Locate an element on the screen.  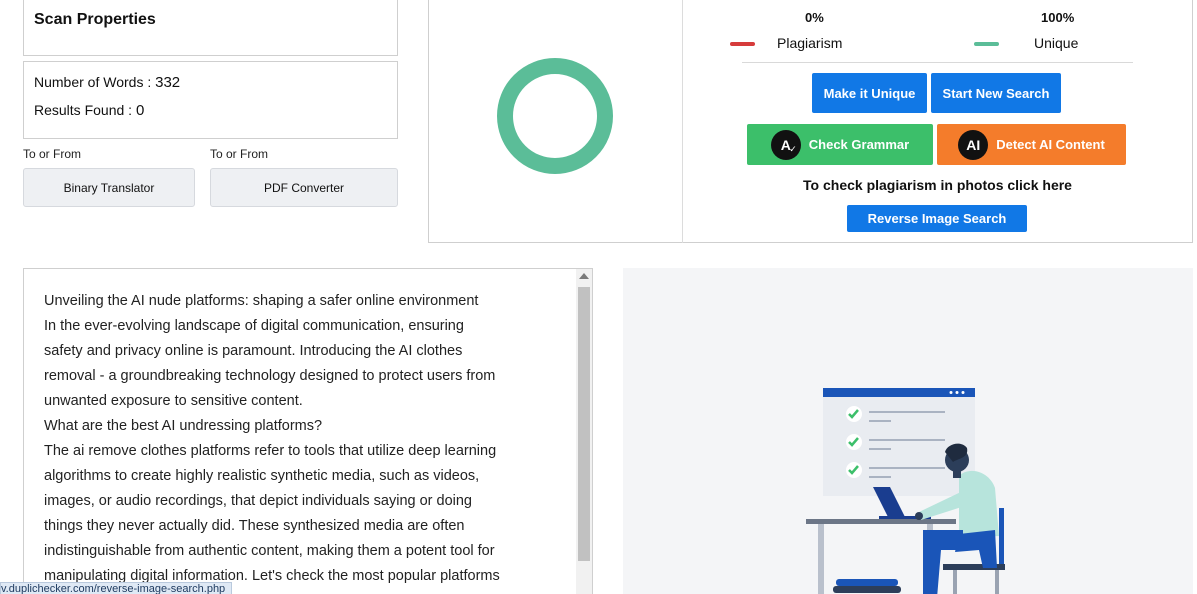
start-new-search-button: Start New Search is located at coordinates (996, 93).